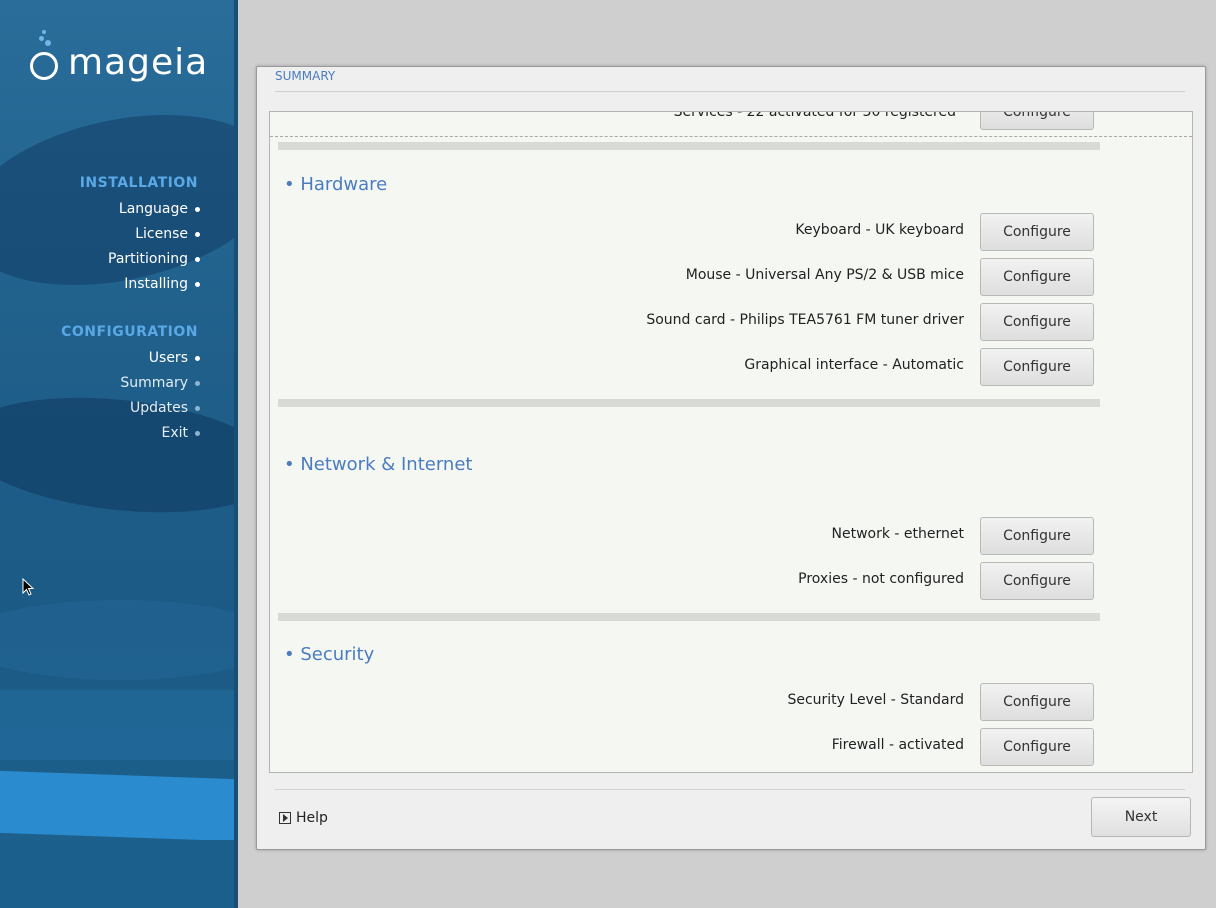 This screenshot has width=1216, height=908. Describe the element at coordinates (312, 818) in the screenshot. I see `help-label: Help` at that location.